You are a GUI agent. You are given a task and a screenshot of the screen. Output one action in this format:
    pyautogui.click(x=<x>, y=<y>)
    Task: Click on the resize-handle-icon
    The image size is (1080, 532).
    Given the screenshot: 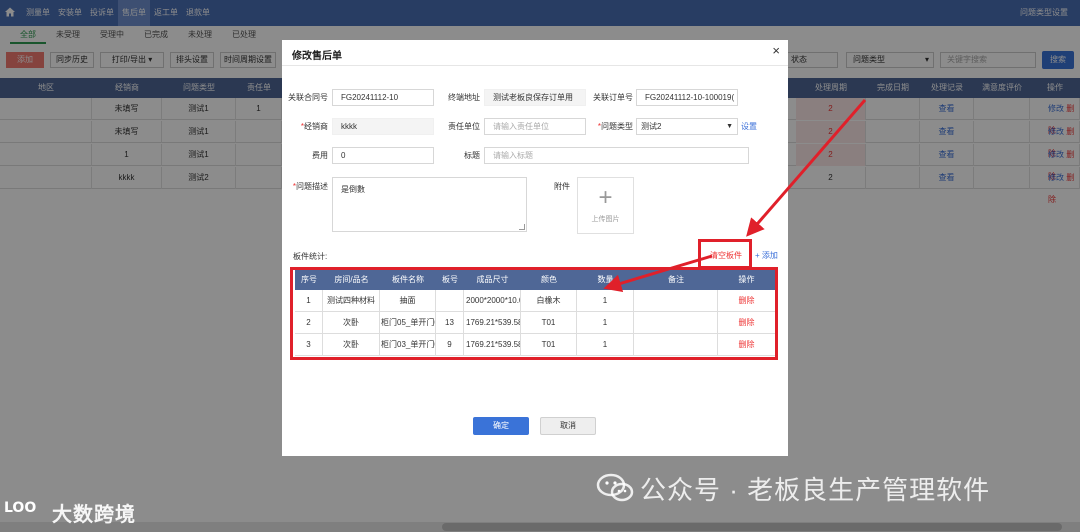 What is the action you would take?
    pyautogui.click(x=522, y=227)
    